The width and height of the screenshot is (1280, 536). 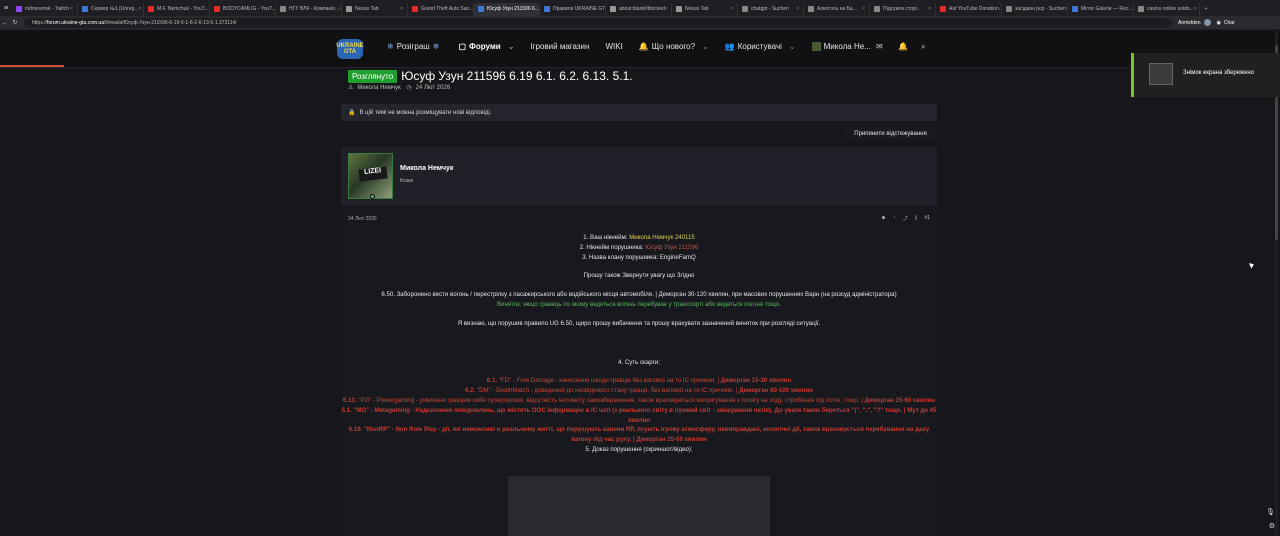 What do you see at coordinates (370, 176) in the screenshot?
I see `author-avatar: LIZEI` at bounding box center [370, 176].